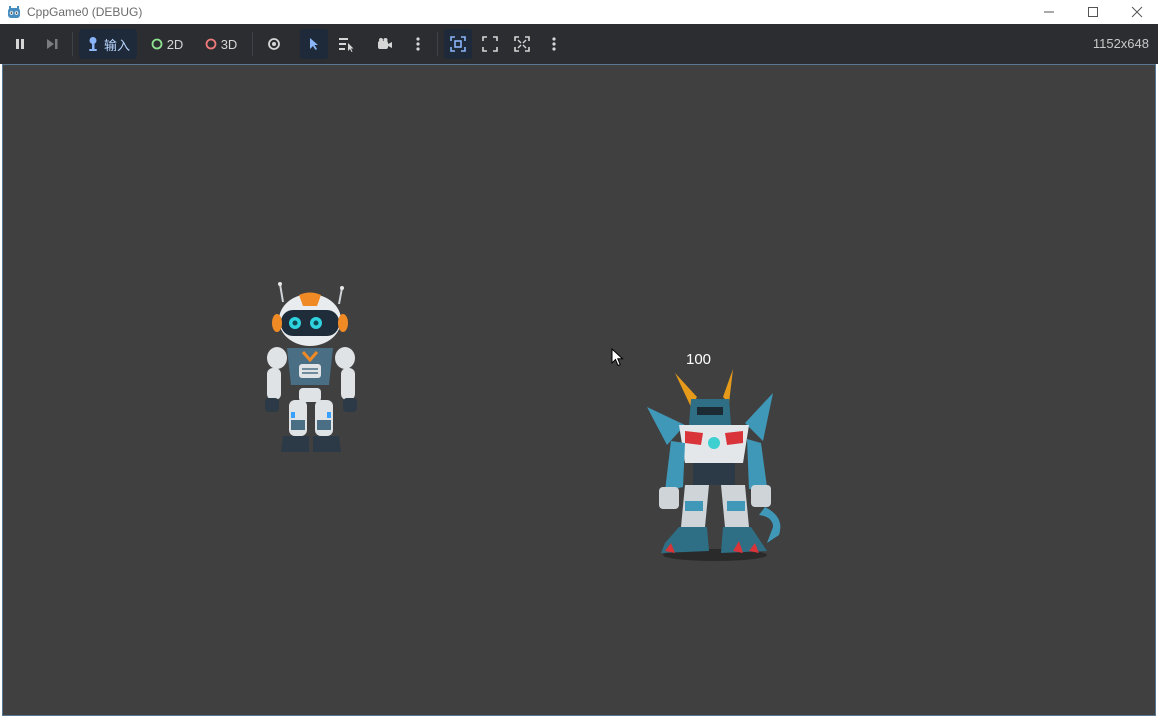 This screenshot has height=716, width=1158. I want to click on player-robot-sprite, so click(311, 367).